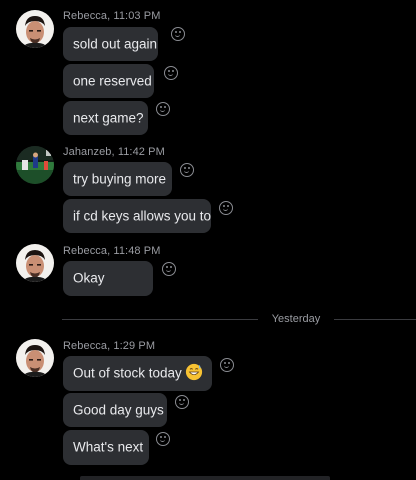 The width and height of the screenshot is (416, 480). I want to click on grinning-sweat-emoji-icon, so click(193, 372).